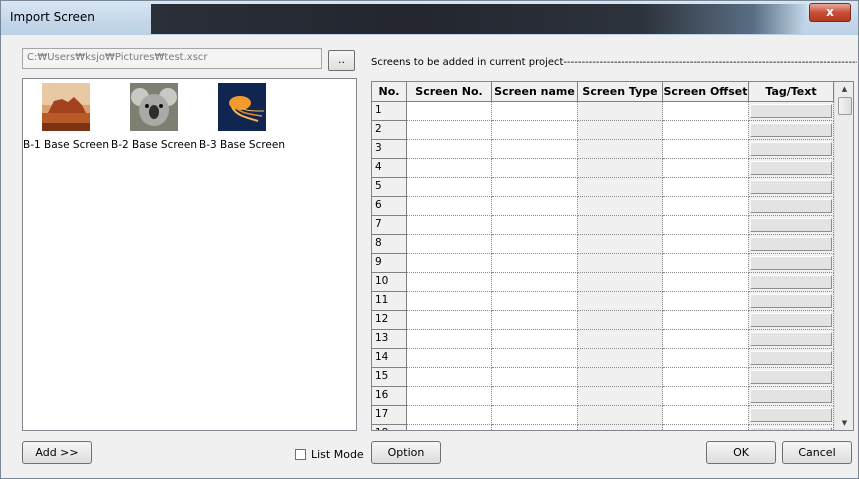 The width and height of the screenshot is (859, 479). What do you see at coordinates (389, 415) in the screenshot?
I see `row-number-cell: 17` at bounding box center [389, 415].